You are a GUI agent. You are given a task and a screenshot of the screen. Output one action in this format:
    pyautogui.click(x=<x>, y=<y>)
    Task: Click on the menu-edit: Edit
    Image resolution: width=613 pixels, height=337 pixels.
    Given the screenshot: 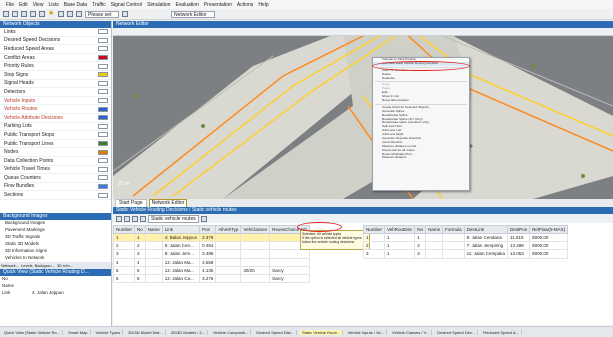 What is the action you would take?
    pyautogui.click(x=23, y=5)
    